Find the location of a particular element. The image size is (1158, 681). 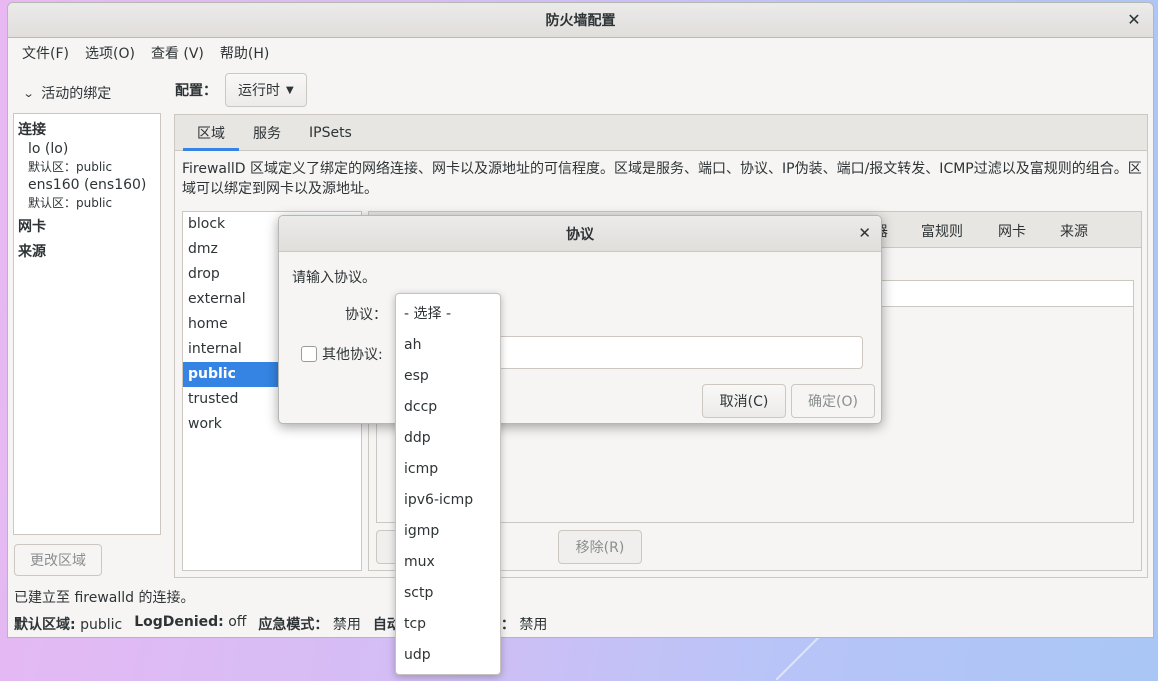

window-title: 防火墙配置 is located at coordinates (580, 21).